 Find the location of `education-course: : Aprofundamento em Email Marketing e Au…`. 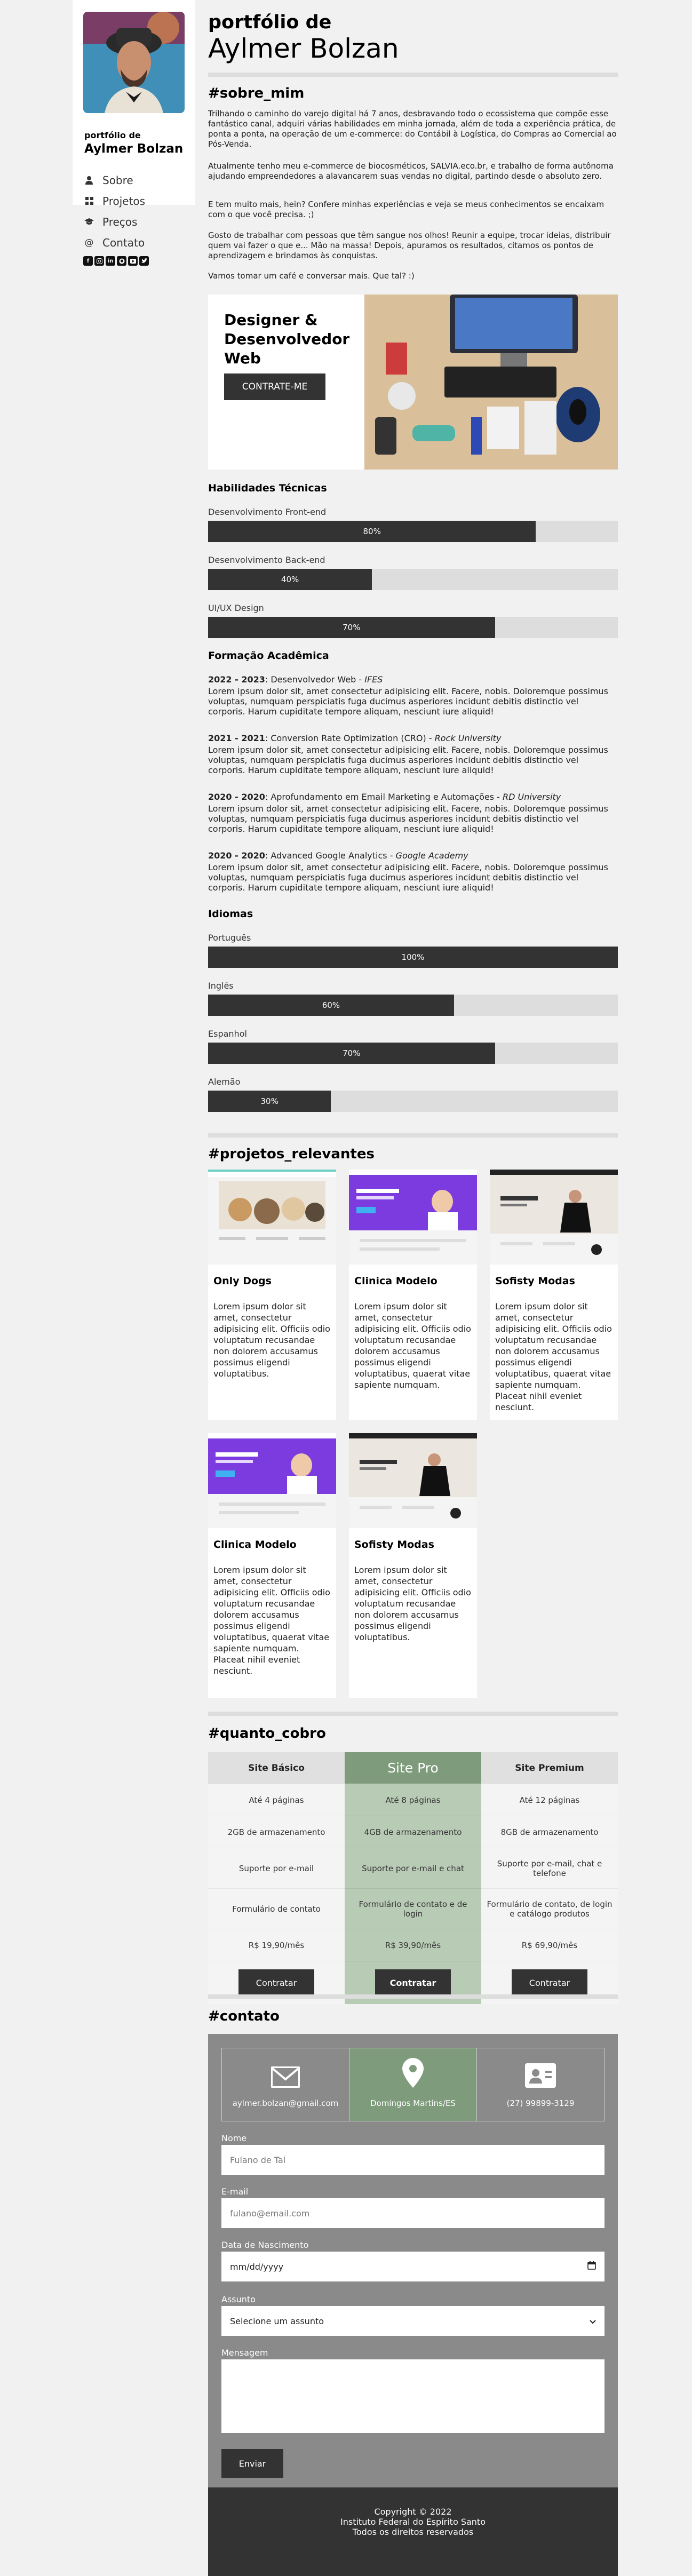

education-course: : Aprofundamento em Email Marketing e Au… is located at coordinates (384, 797).